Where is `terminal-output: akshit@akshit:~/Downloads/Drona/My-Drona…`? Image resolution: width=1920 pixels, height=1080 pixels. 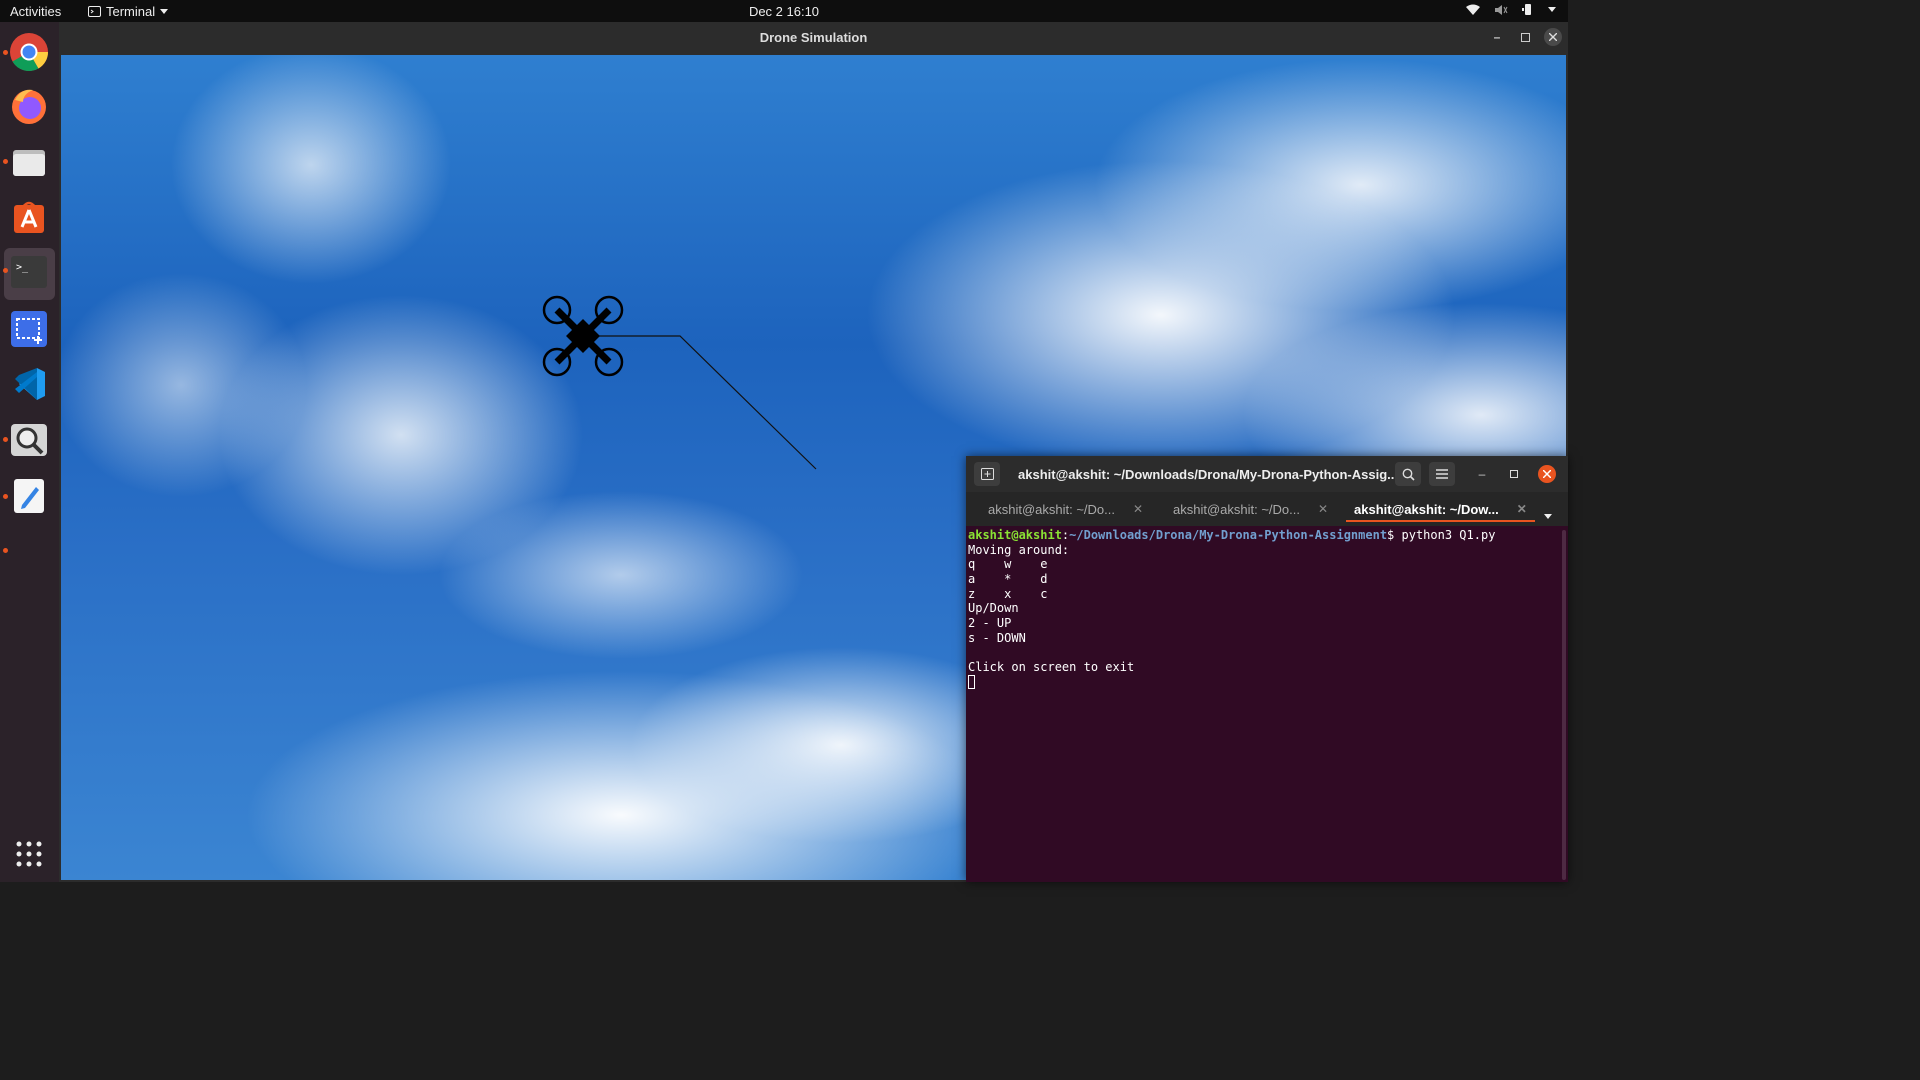 terminal-output: akshit@akshit:~/Downloads/Drona/My-Drona… is located at coordinates (1263, 704).